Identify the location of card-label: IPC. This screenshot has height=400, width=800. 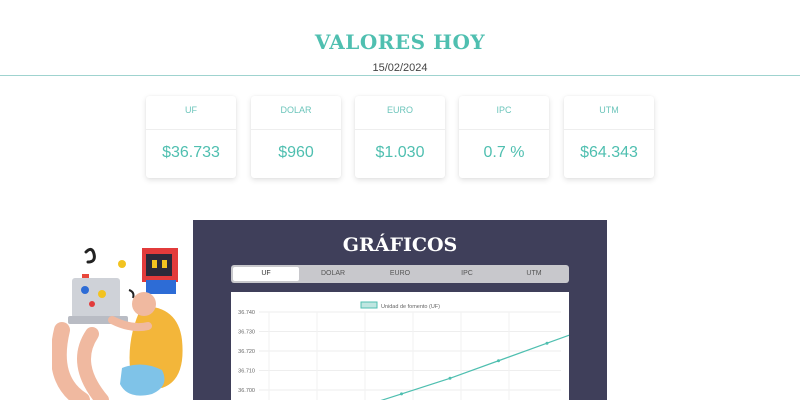
(504, 110).